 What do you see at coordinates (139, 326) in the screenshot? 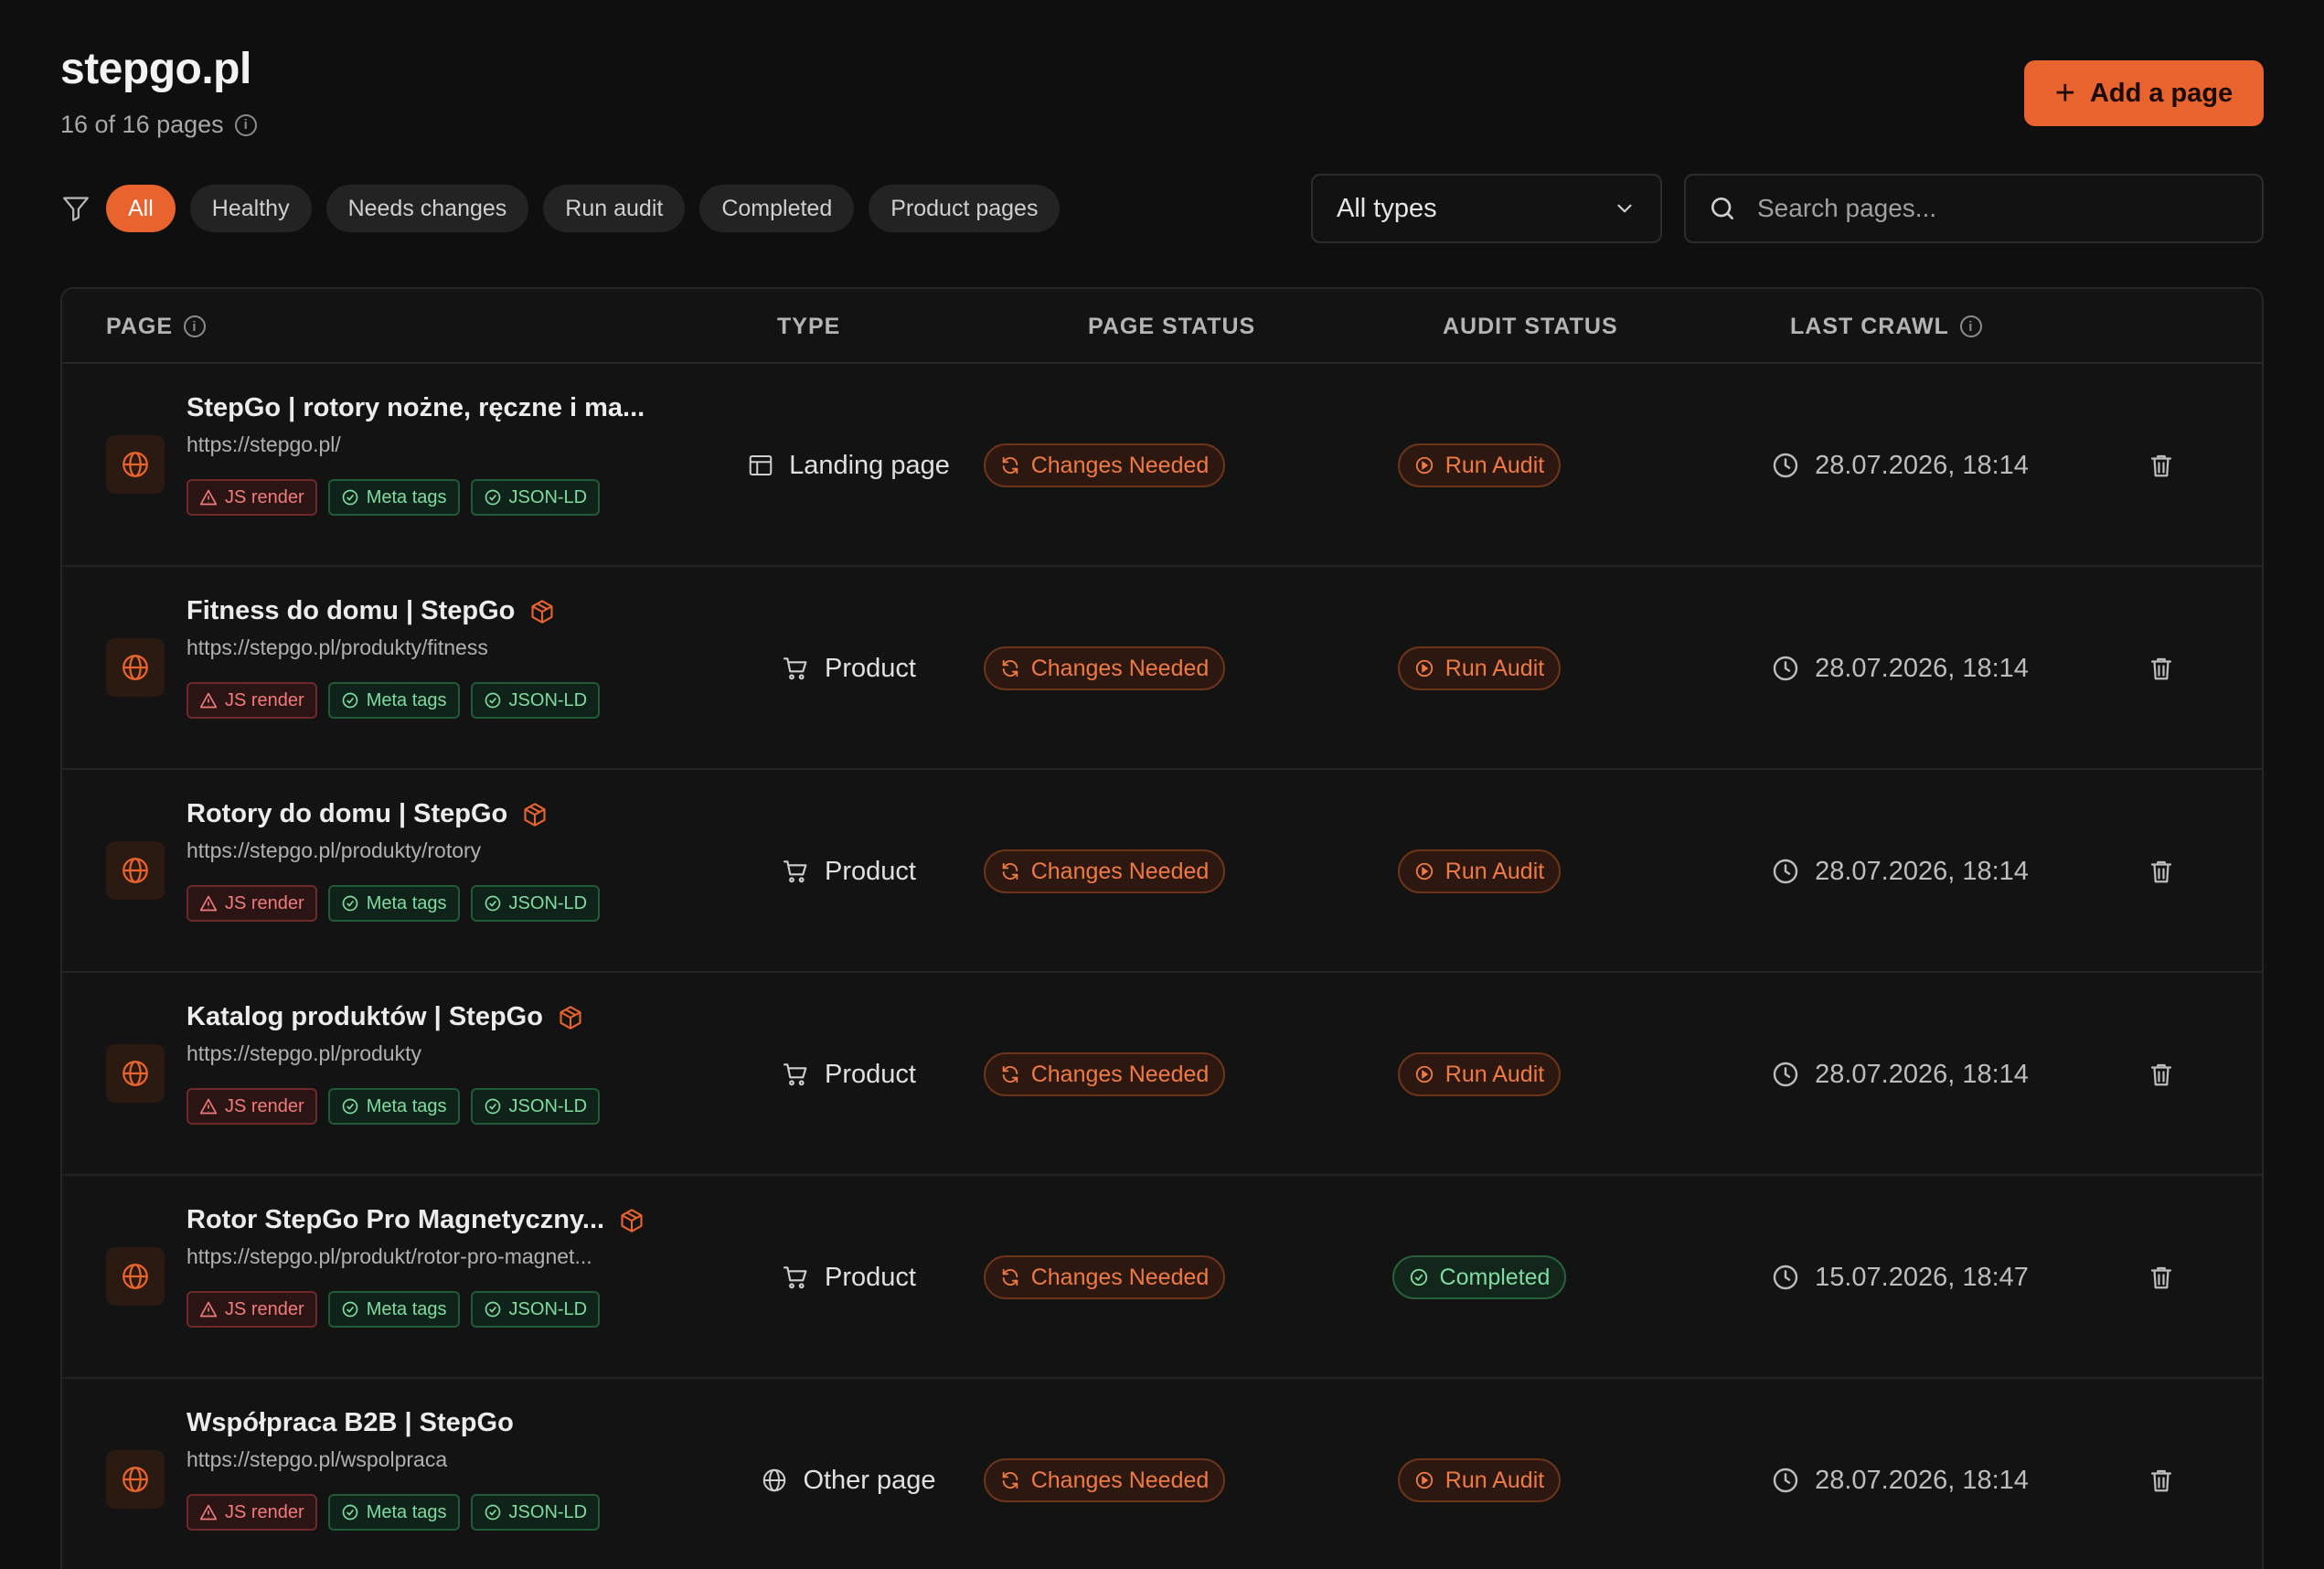
I see `column-page-label: PAGE` at bounding box center [139, 326].